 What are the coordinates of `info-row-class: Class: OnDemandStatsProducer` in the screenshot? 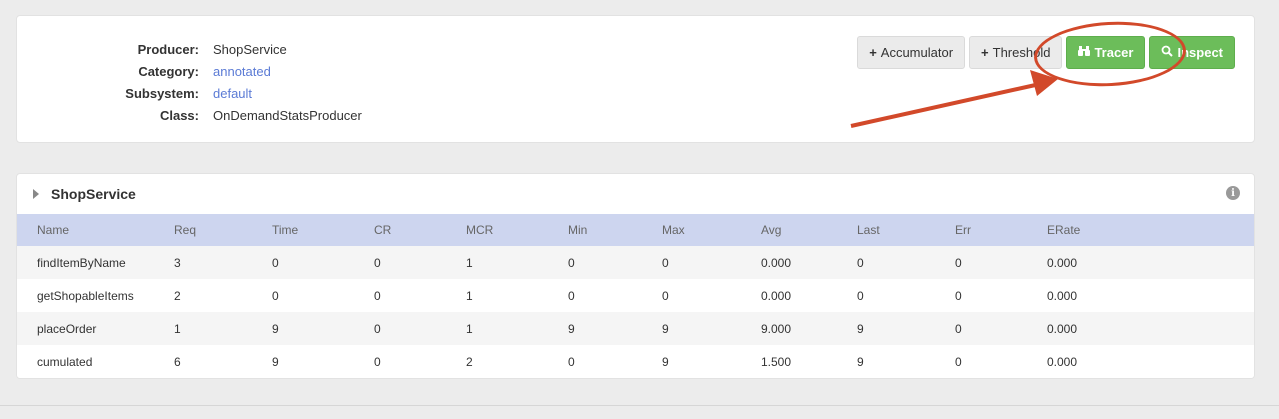 It's located at (232, 115).